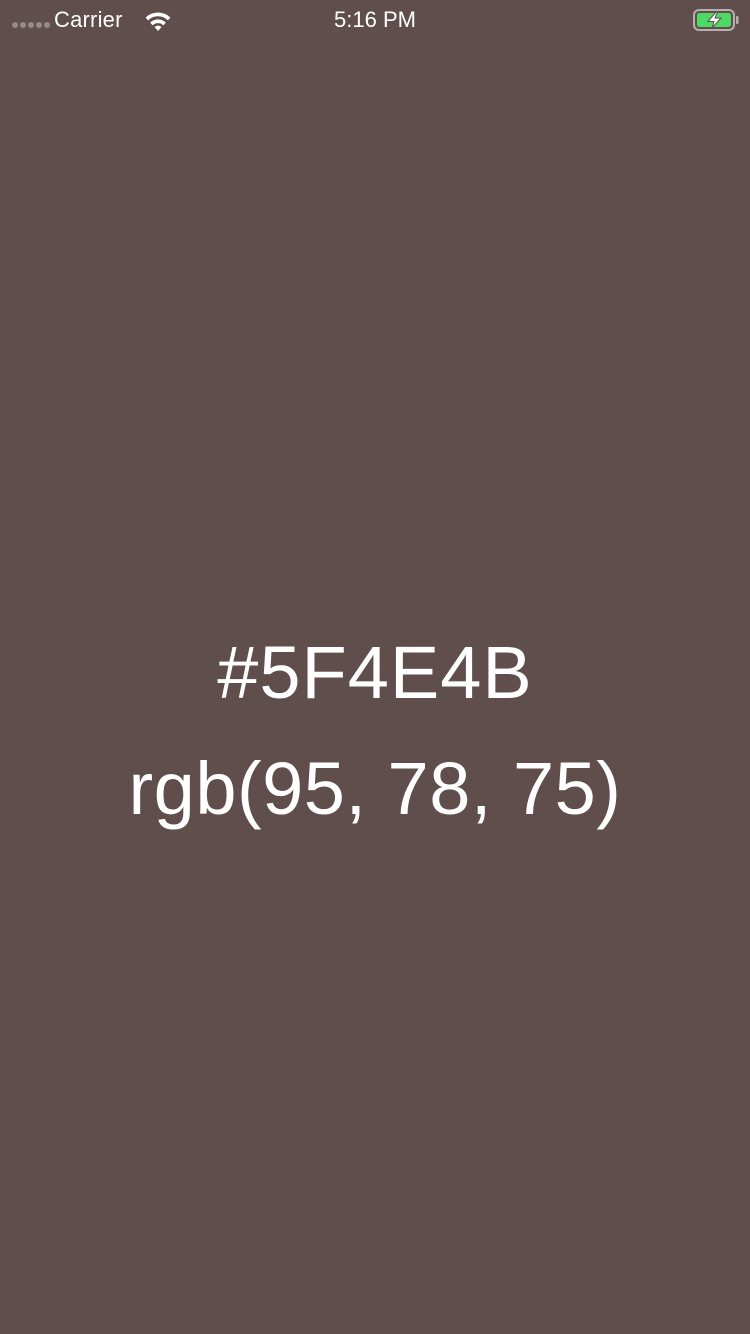  I want to click on battery-charging-icon, so click(716, 20).